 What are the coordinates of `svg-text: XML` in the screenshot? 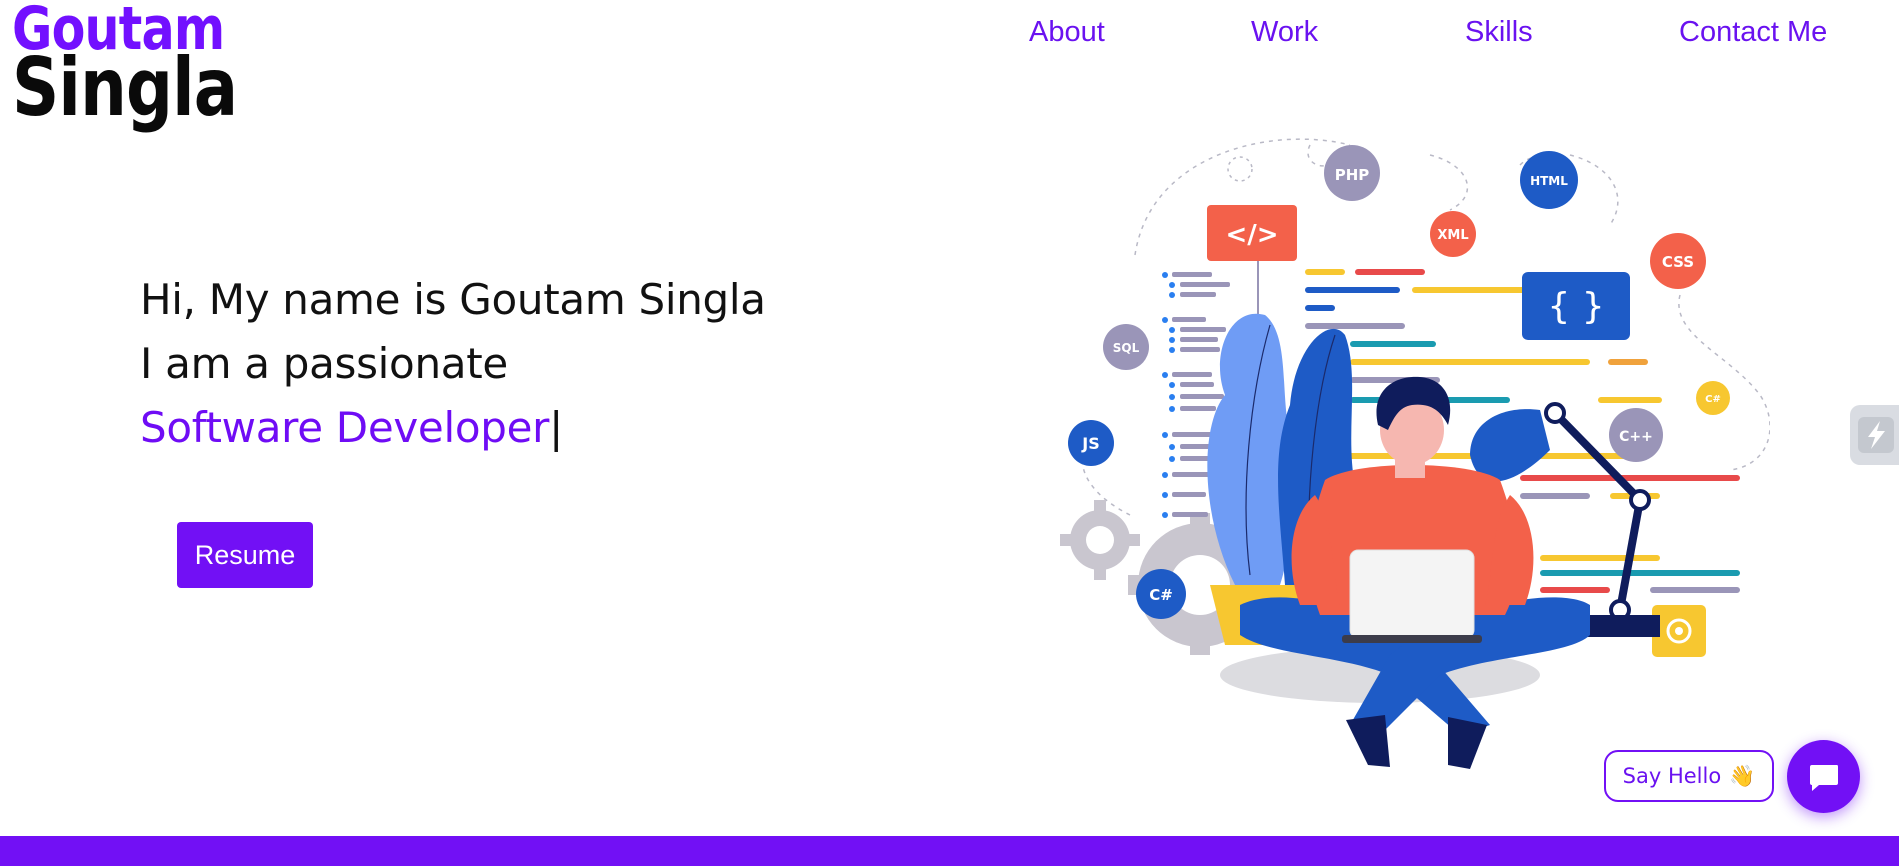 It's located at (1452, 235).